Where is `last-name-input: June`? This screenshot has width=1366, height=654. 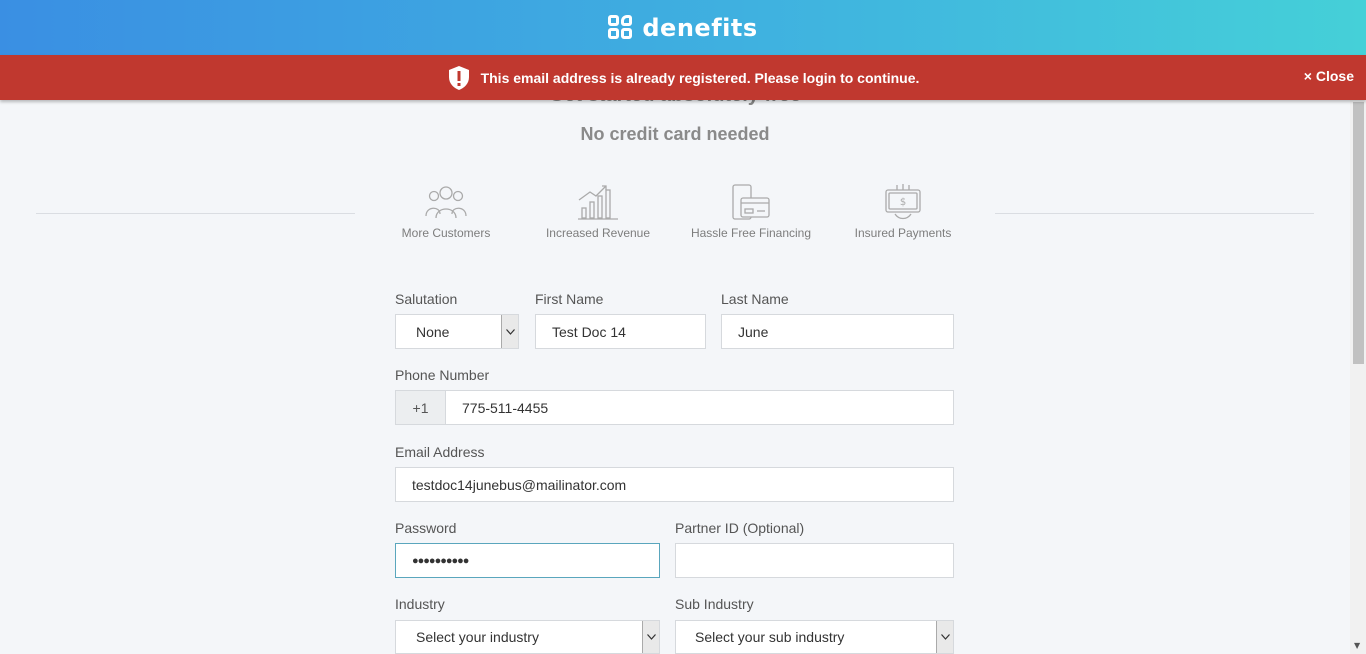 last-name-input: June is located at coordinates (837, 331).